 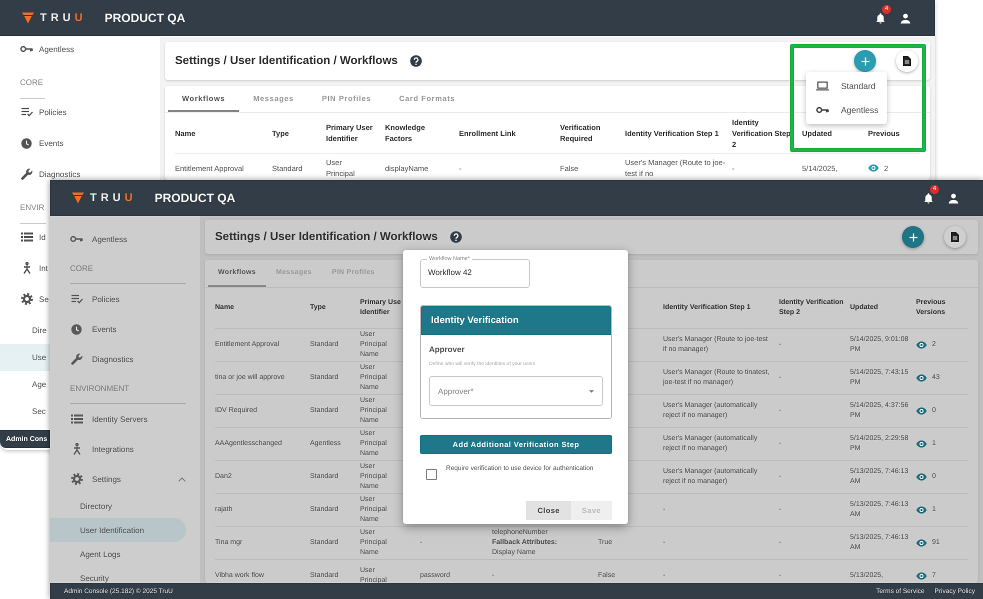 What do you see at coordinates (431, 474) in the screenshot?
I see `checkbox` at bounding box center [431, 474].